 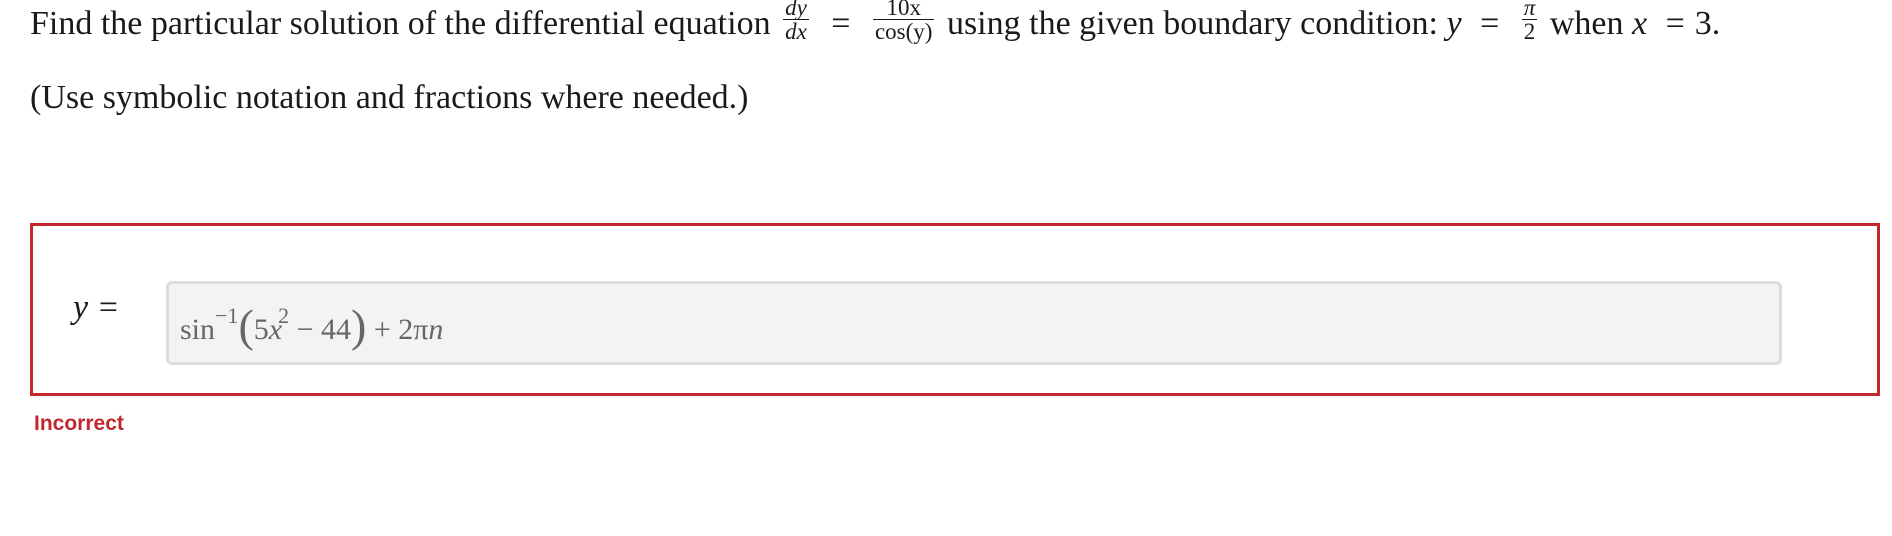 What do you see at coordinates (1639, 23) in the screenshot?
I see `condition-x: x` at bounding box center [1639, 23].